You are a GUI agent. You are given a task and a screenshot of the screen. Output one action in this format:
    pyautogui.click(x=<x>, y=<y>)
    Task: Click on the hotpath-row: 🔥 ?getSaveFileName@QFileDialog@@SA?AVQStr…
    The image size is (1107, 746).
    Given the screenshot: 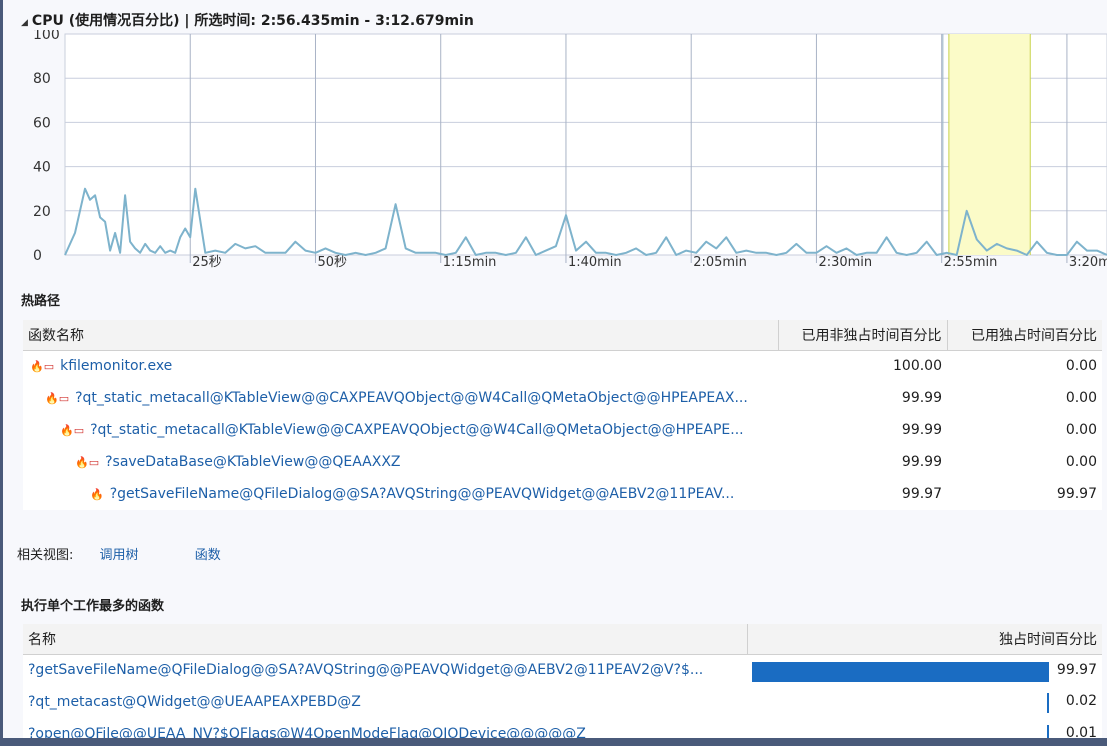 What is the action you would take?
    pyautogui.click(x=562, y=494)
    